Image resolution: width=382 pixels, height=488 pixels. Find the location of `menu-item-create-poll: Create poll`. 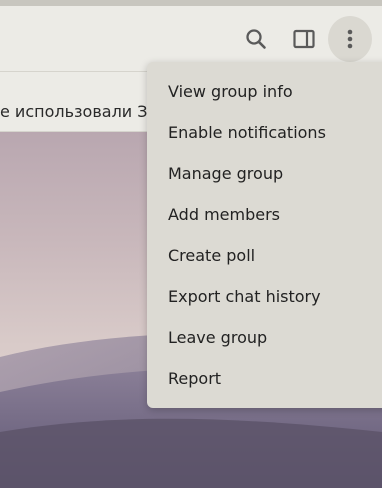

menu-item-create-poll: Create poll is located at coordinates (264, 255).